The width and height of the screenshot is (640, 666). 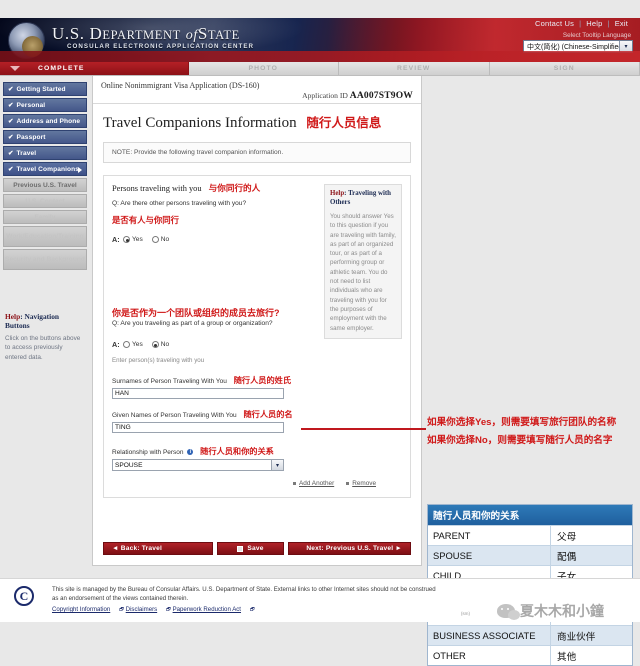 I want to click on question-1-cn-text: 是否有人与你同行, so click(x=145, y=220).